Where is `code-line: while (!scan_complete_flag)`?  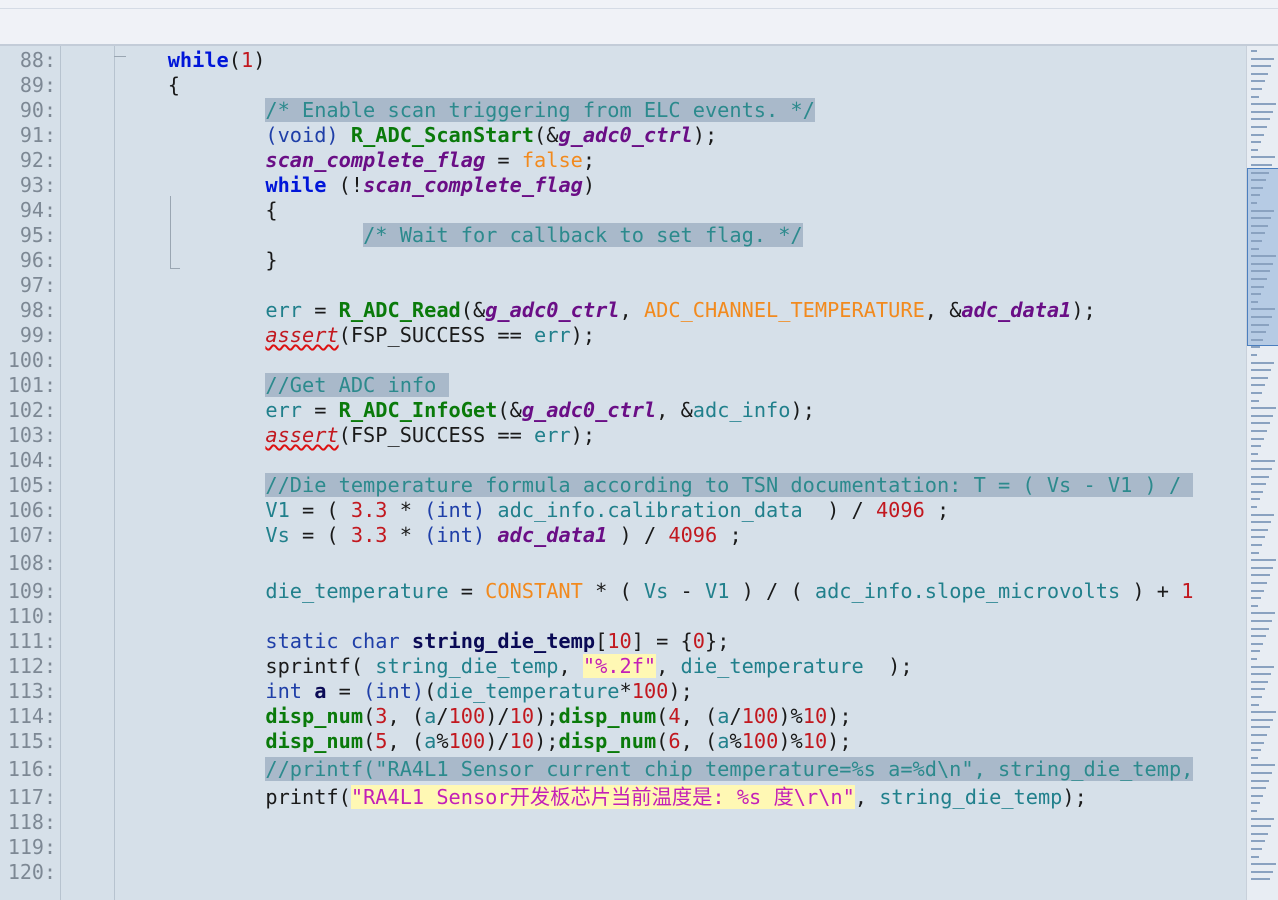 code-line: while (!scan_complete_flag) is located at coordinates (332, 185).